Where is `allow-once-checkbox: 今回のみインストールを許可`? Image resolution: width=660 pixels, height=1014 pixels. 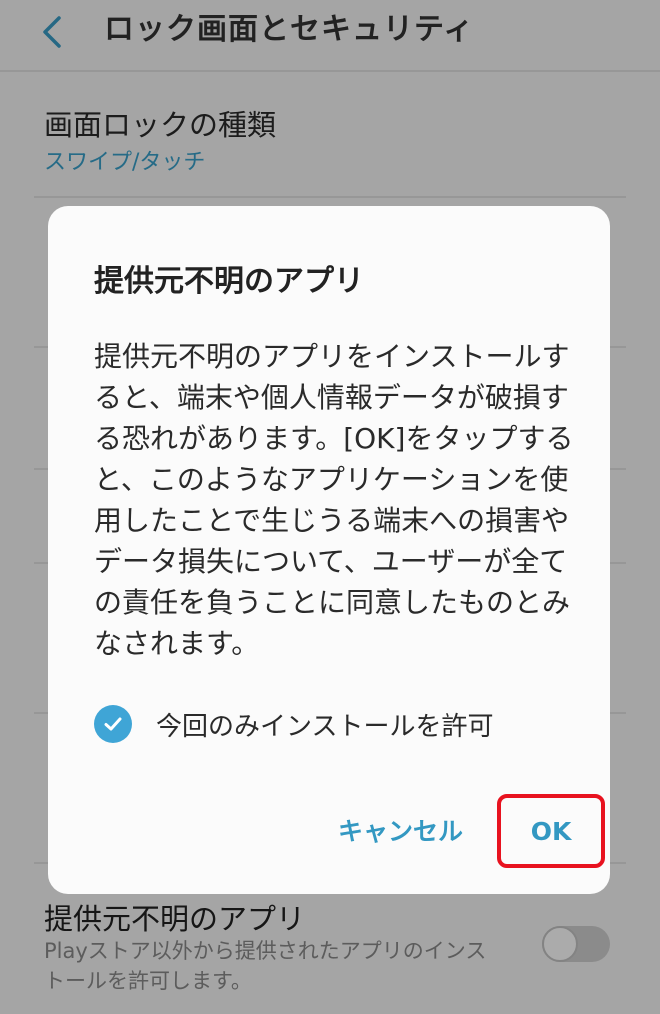
allow-once-checkbox: 今回のみインストールを許可 is located at coordinates (293, 724).